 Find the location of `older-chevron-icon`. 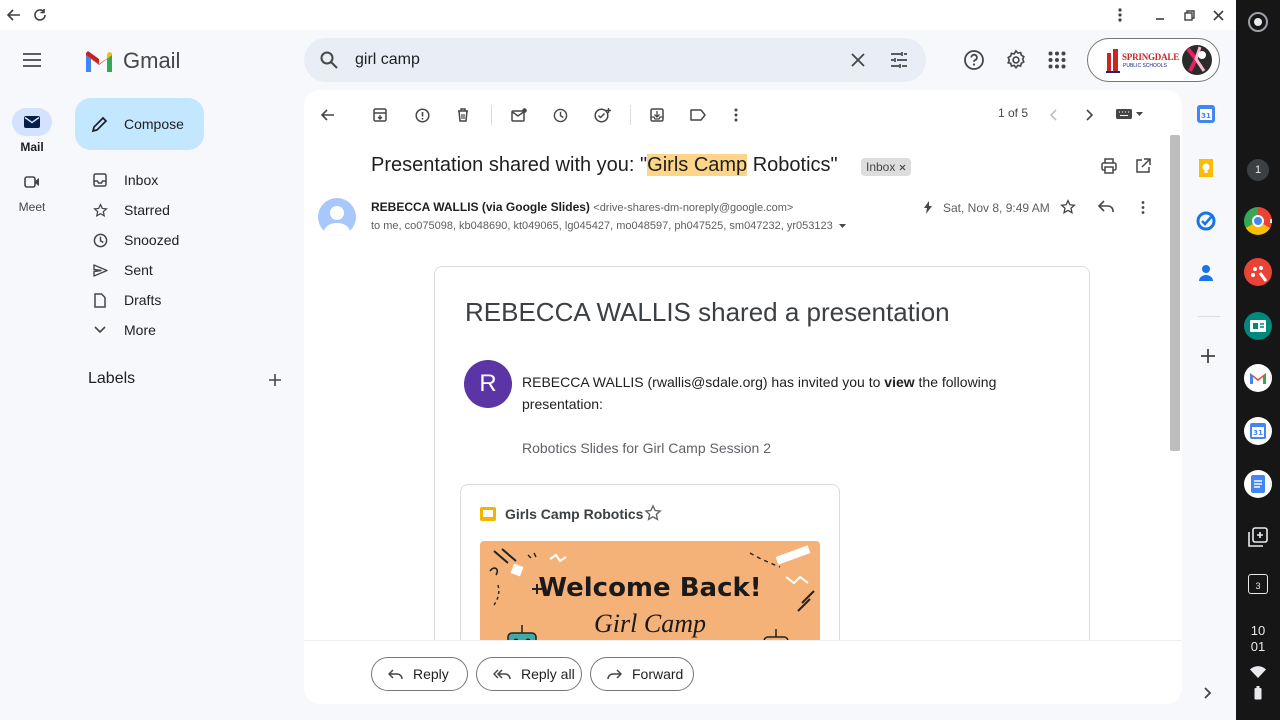

older-chevron-icon is located at coordinates (1090, 115).